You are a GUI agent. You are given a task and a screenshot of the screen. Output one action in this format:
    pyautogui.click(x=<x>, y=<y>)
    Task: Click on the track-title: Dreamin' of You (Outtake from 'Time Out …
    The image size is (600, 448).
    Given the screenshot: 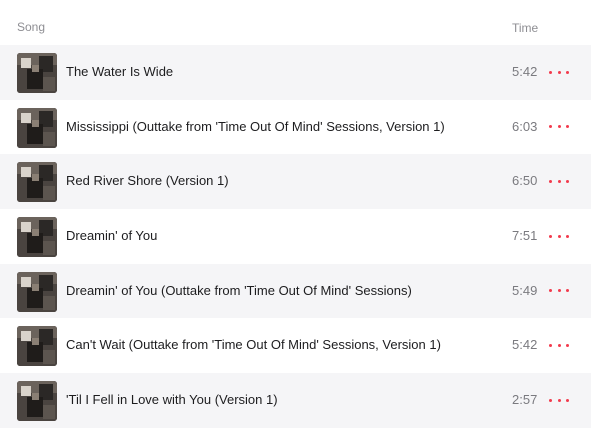 What is the action you would take?
    pyautogui.click(x=239, y=290)
    